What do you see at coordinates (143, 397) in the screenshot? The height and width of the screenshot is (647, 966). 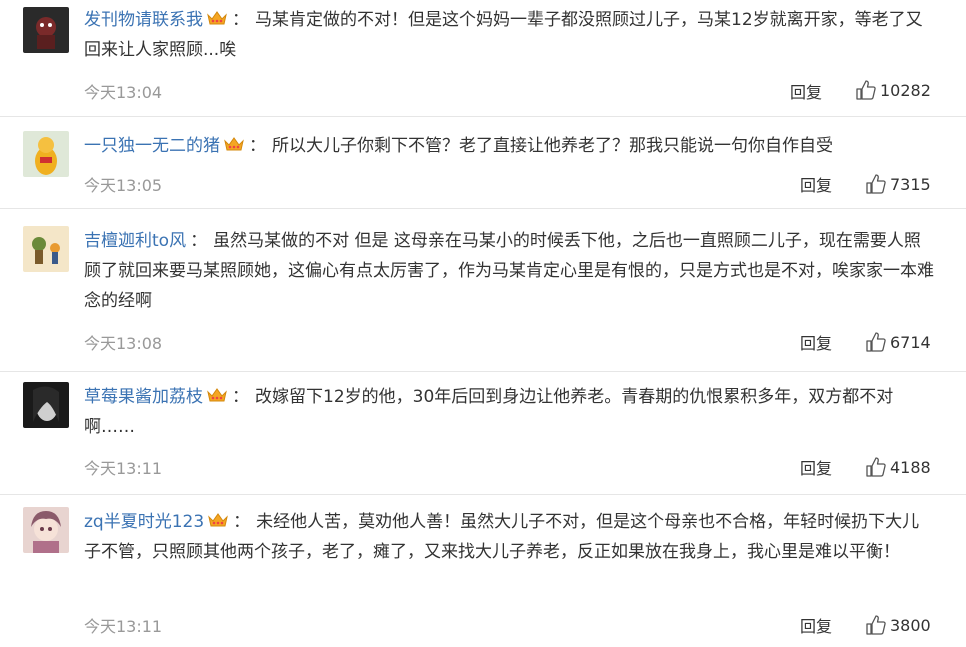 I see `username-link: 草莓果酱加荔枝` at bounding box center [143, 397].